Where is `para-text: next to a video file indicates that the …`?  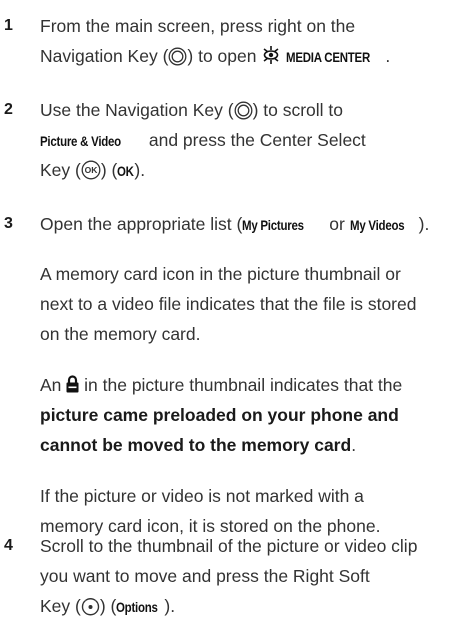 para-text: next to a video file indicates that the … is located at coordinates (228, 304).